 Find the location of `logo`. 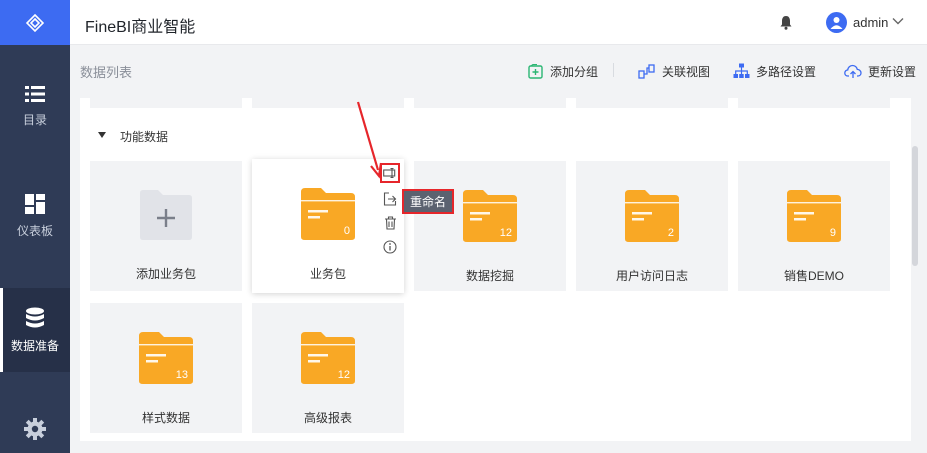

logo is located at coordinates (35, 22).